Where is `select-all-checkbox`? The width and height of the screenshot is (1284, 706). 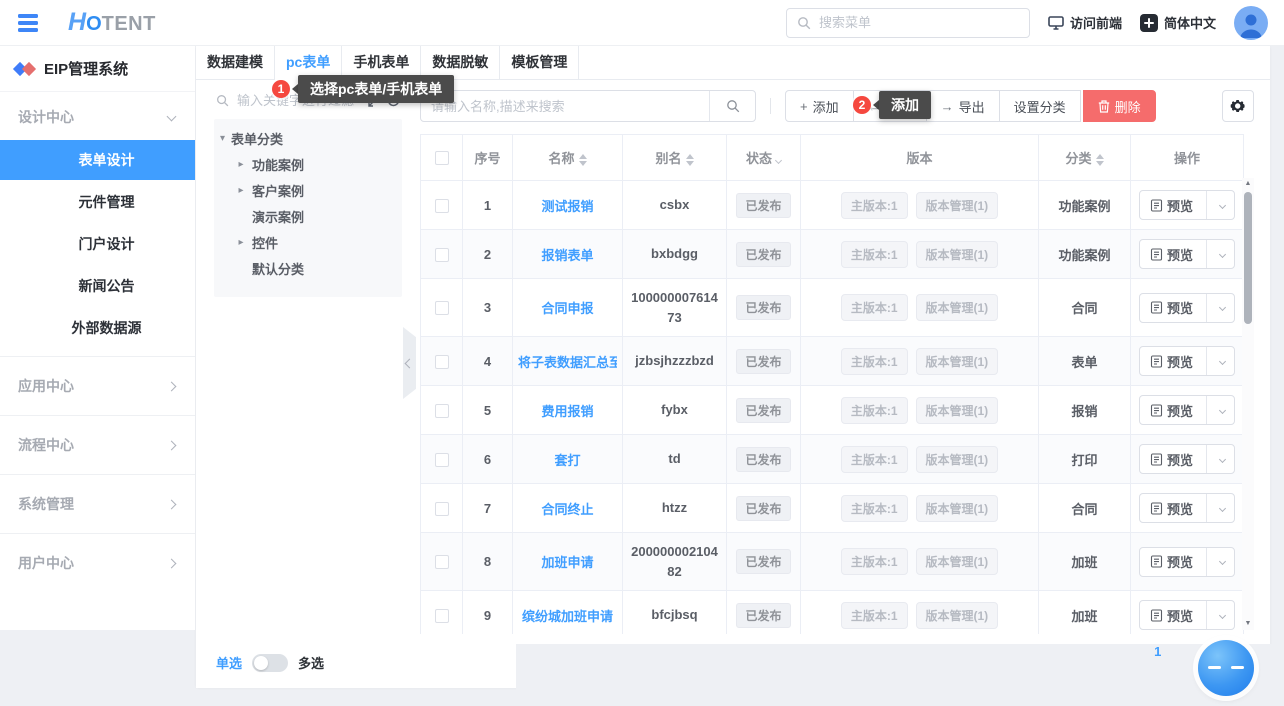
select-all-checkbox is located at coordinates (441, 158).